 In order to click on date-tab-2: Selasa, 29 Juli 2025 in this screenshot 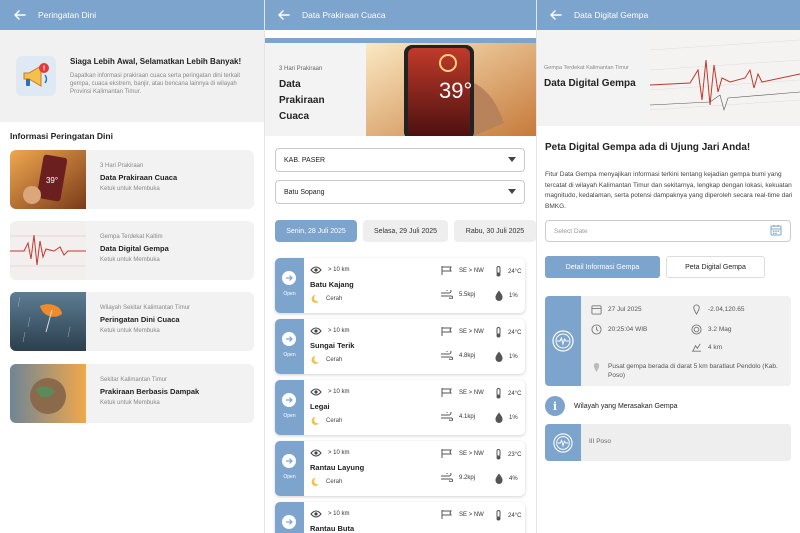, I will do `click(405, 231)`.